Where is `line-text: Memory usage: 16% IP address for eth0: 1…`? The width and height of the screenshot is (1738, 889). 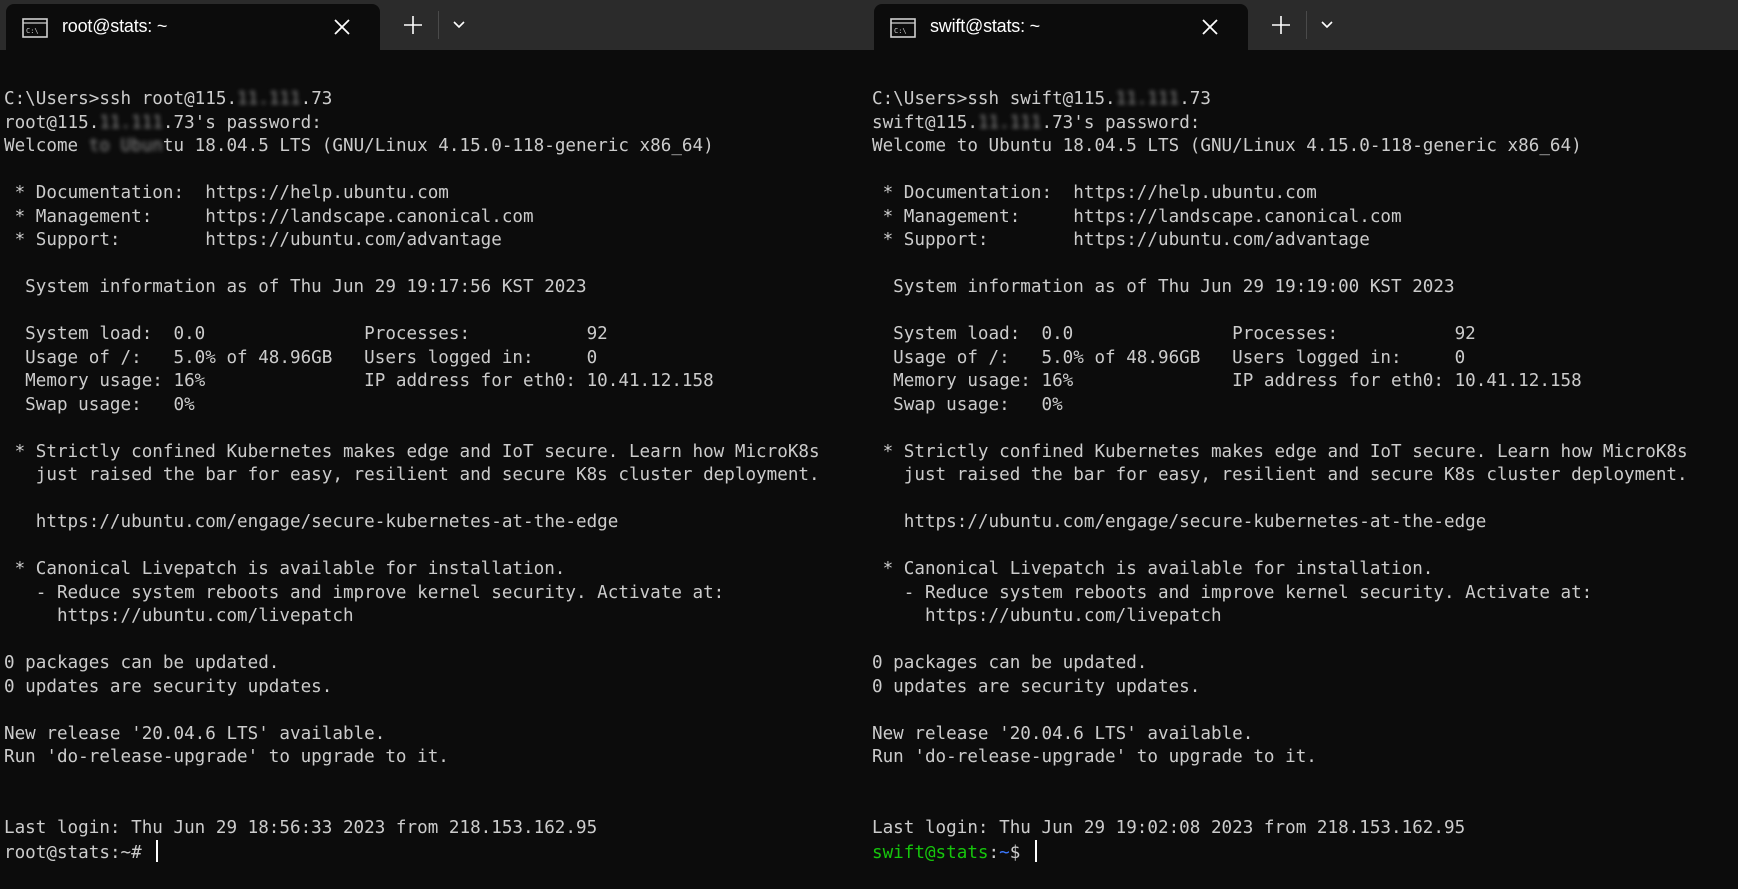
line-text: Memory usage: 16% IP address for eth0: 1… is located at coordinates (1227, 381).